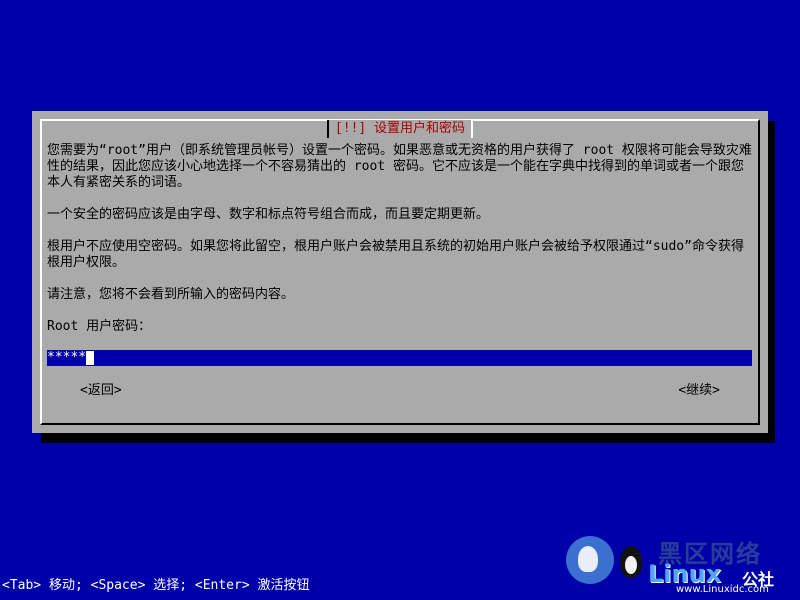  I want to click on watermark-url: www.Linuxidc.com, so click(722, 589).